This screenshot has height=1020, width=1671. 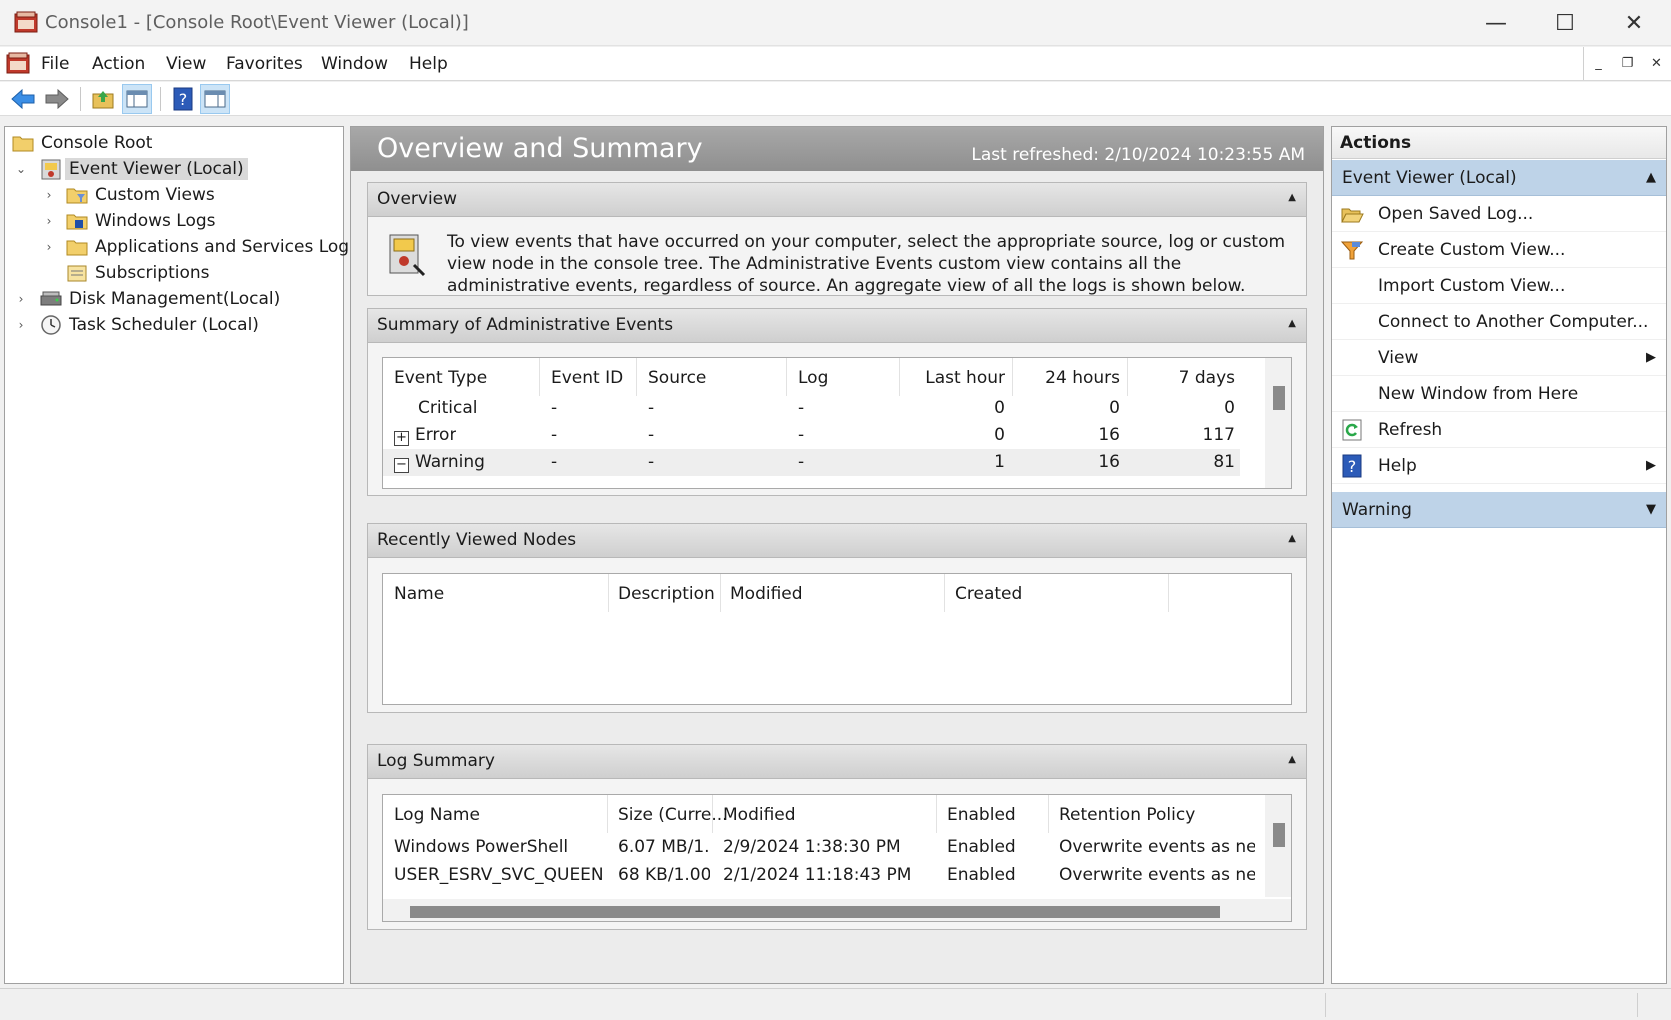 I want to click on section-header: Summary of Administrative Events ▲, so click(x=837, y=326).